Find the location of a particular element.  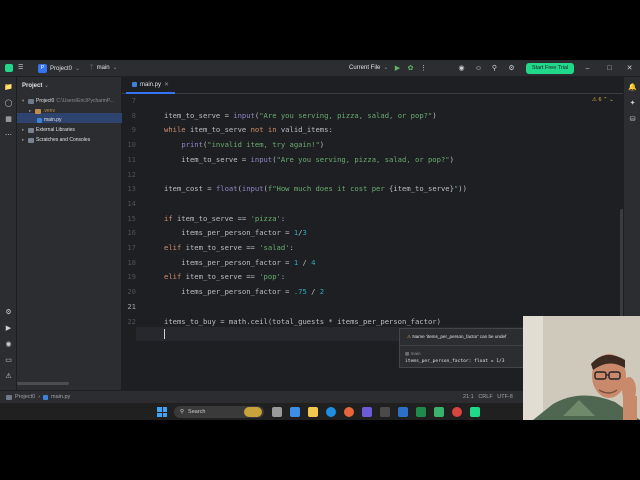

project-panel-title: Project ⌄ is located at coordinates (35, 85).